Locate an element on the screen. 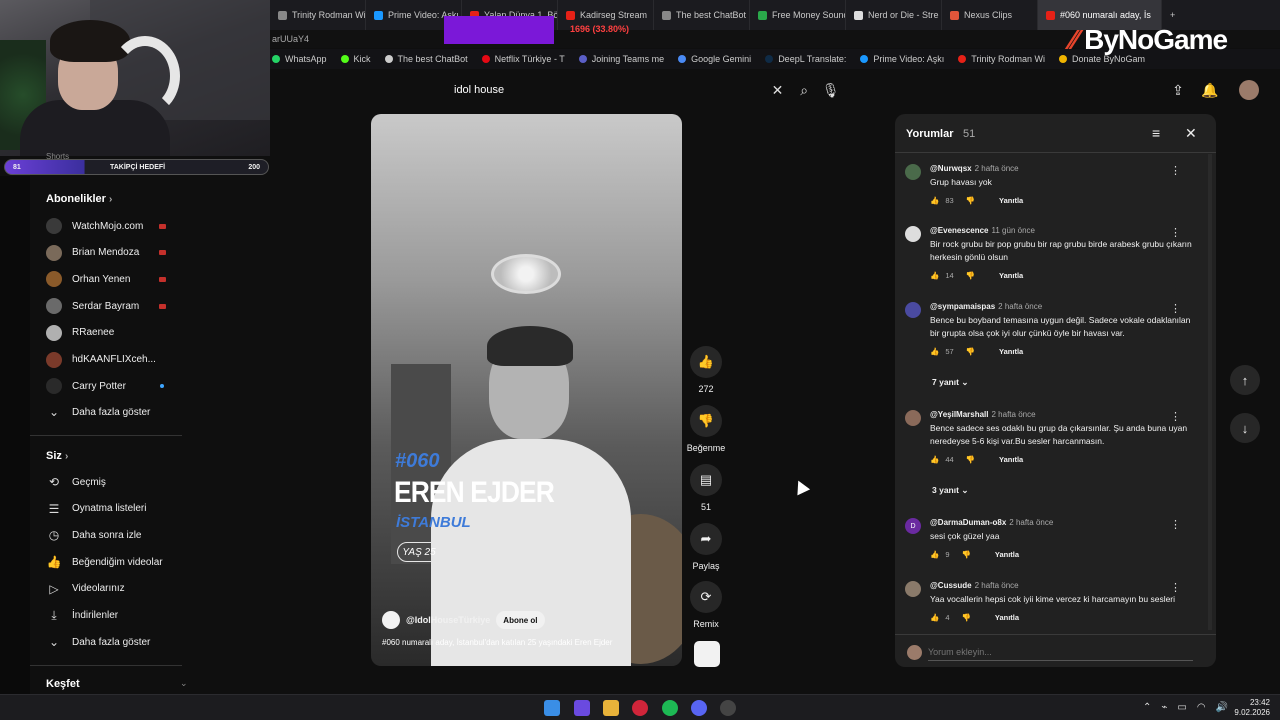 The width and height of the screenshot is (1280, 720). comments-button: ▤ 51 is located at coordinates (706, 488).